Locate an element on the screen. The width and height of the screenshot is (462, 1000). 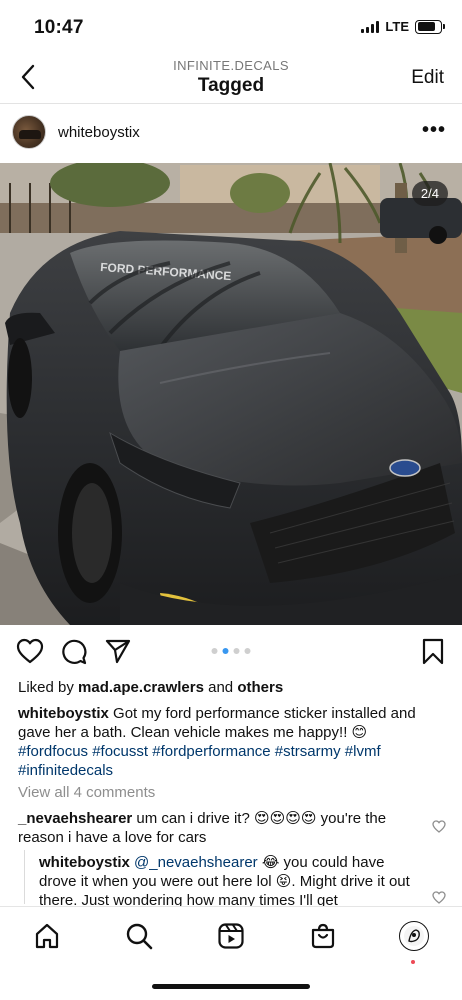
reply-mention: @_nevaehshearer is located at coordinates (196, 862).